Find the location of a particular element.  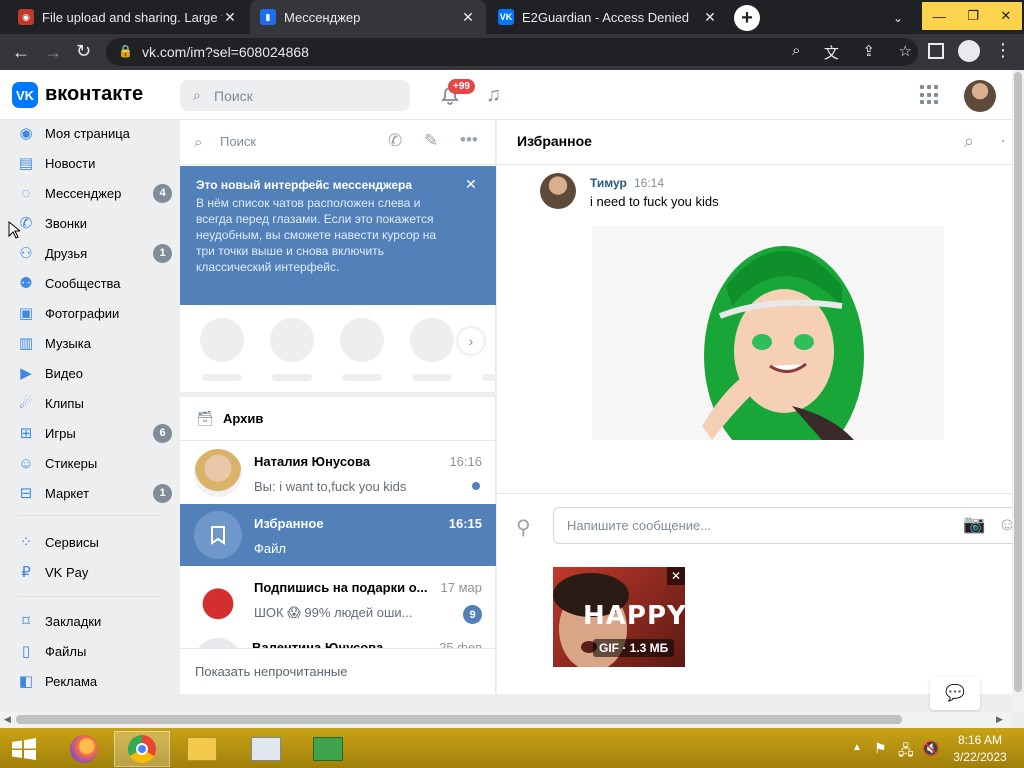

minimize-icon: — is located at coordinates (939, 16).